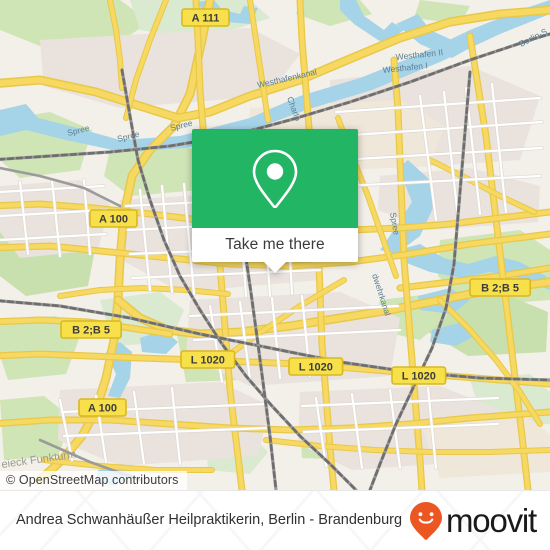 The height and width of the screenshot is (550, 550). I want to click on location-popup: Take me there, so click(275, 201).